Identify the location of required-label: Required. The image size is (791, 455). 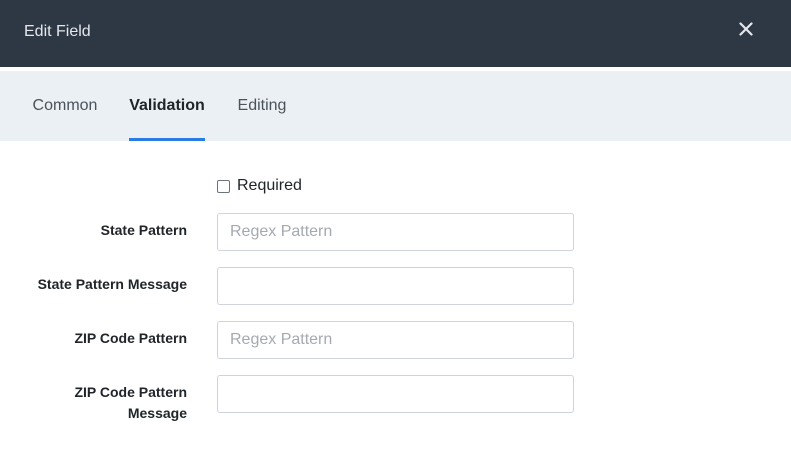
(269, 186).